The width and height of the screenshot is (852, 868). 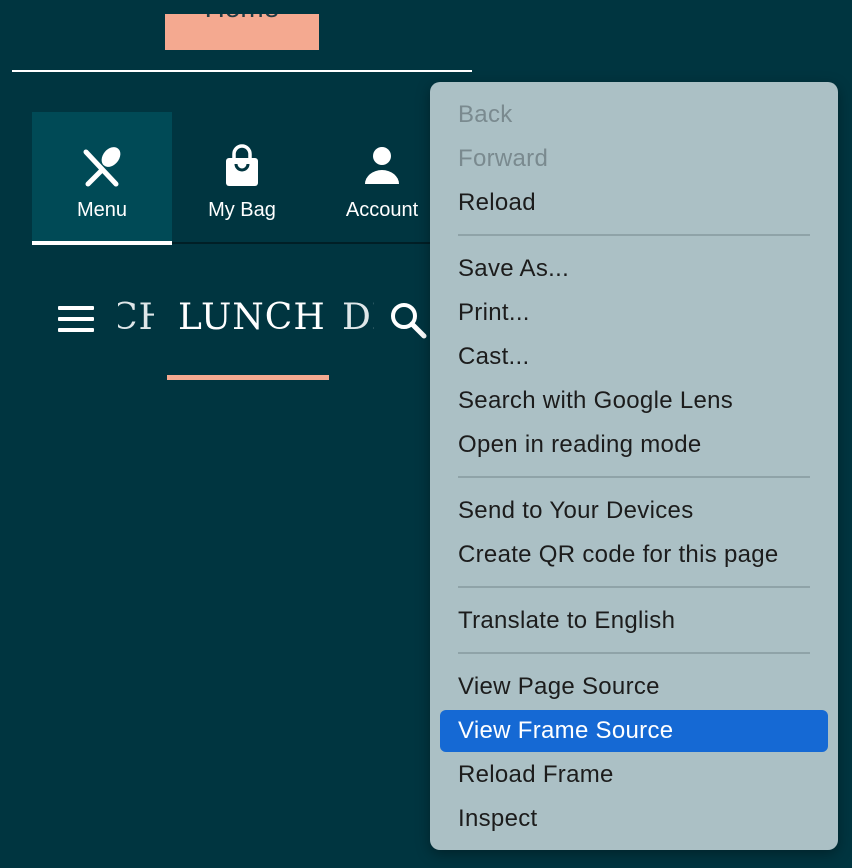 I want to click on menu-item-google-lens: Search with Google Lens, so click(x=634, y=401).